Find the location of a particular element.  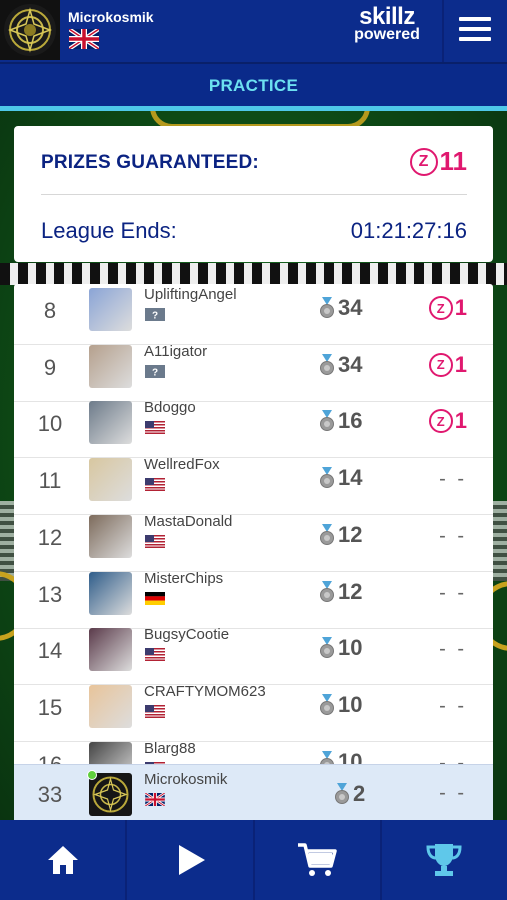

cart-icon is located at coordinates (317, 859).